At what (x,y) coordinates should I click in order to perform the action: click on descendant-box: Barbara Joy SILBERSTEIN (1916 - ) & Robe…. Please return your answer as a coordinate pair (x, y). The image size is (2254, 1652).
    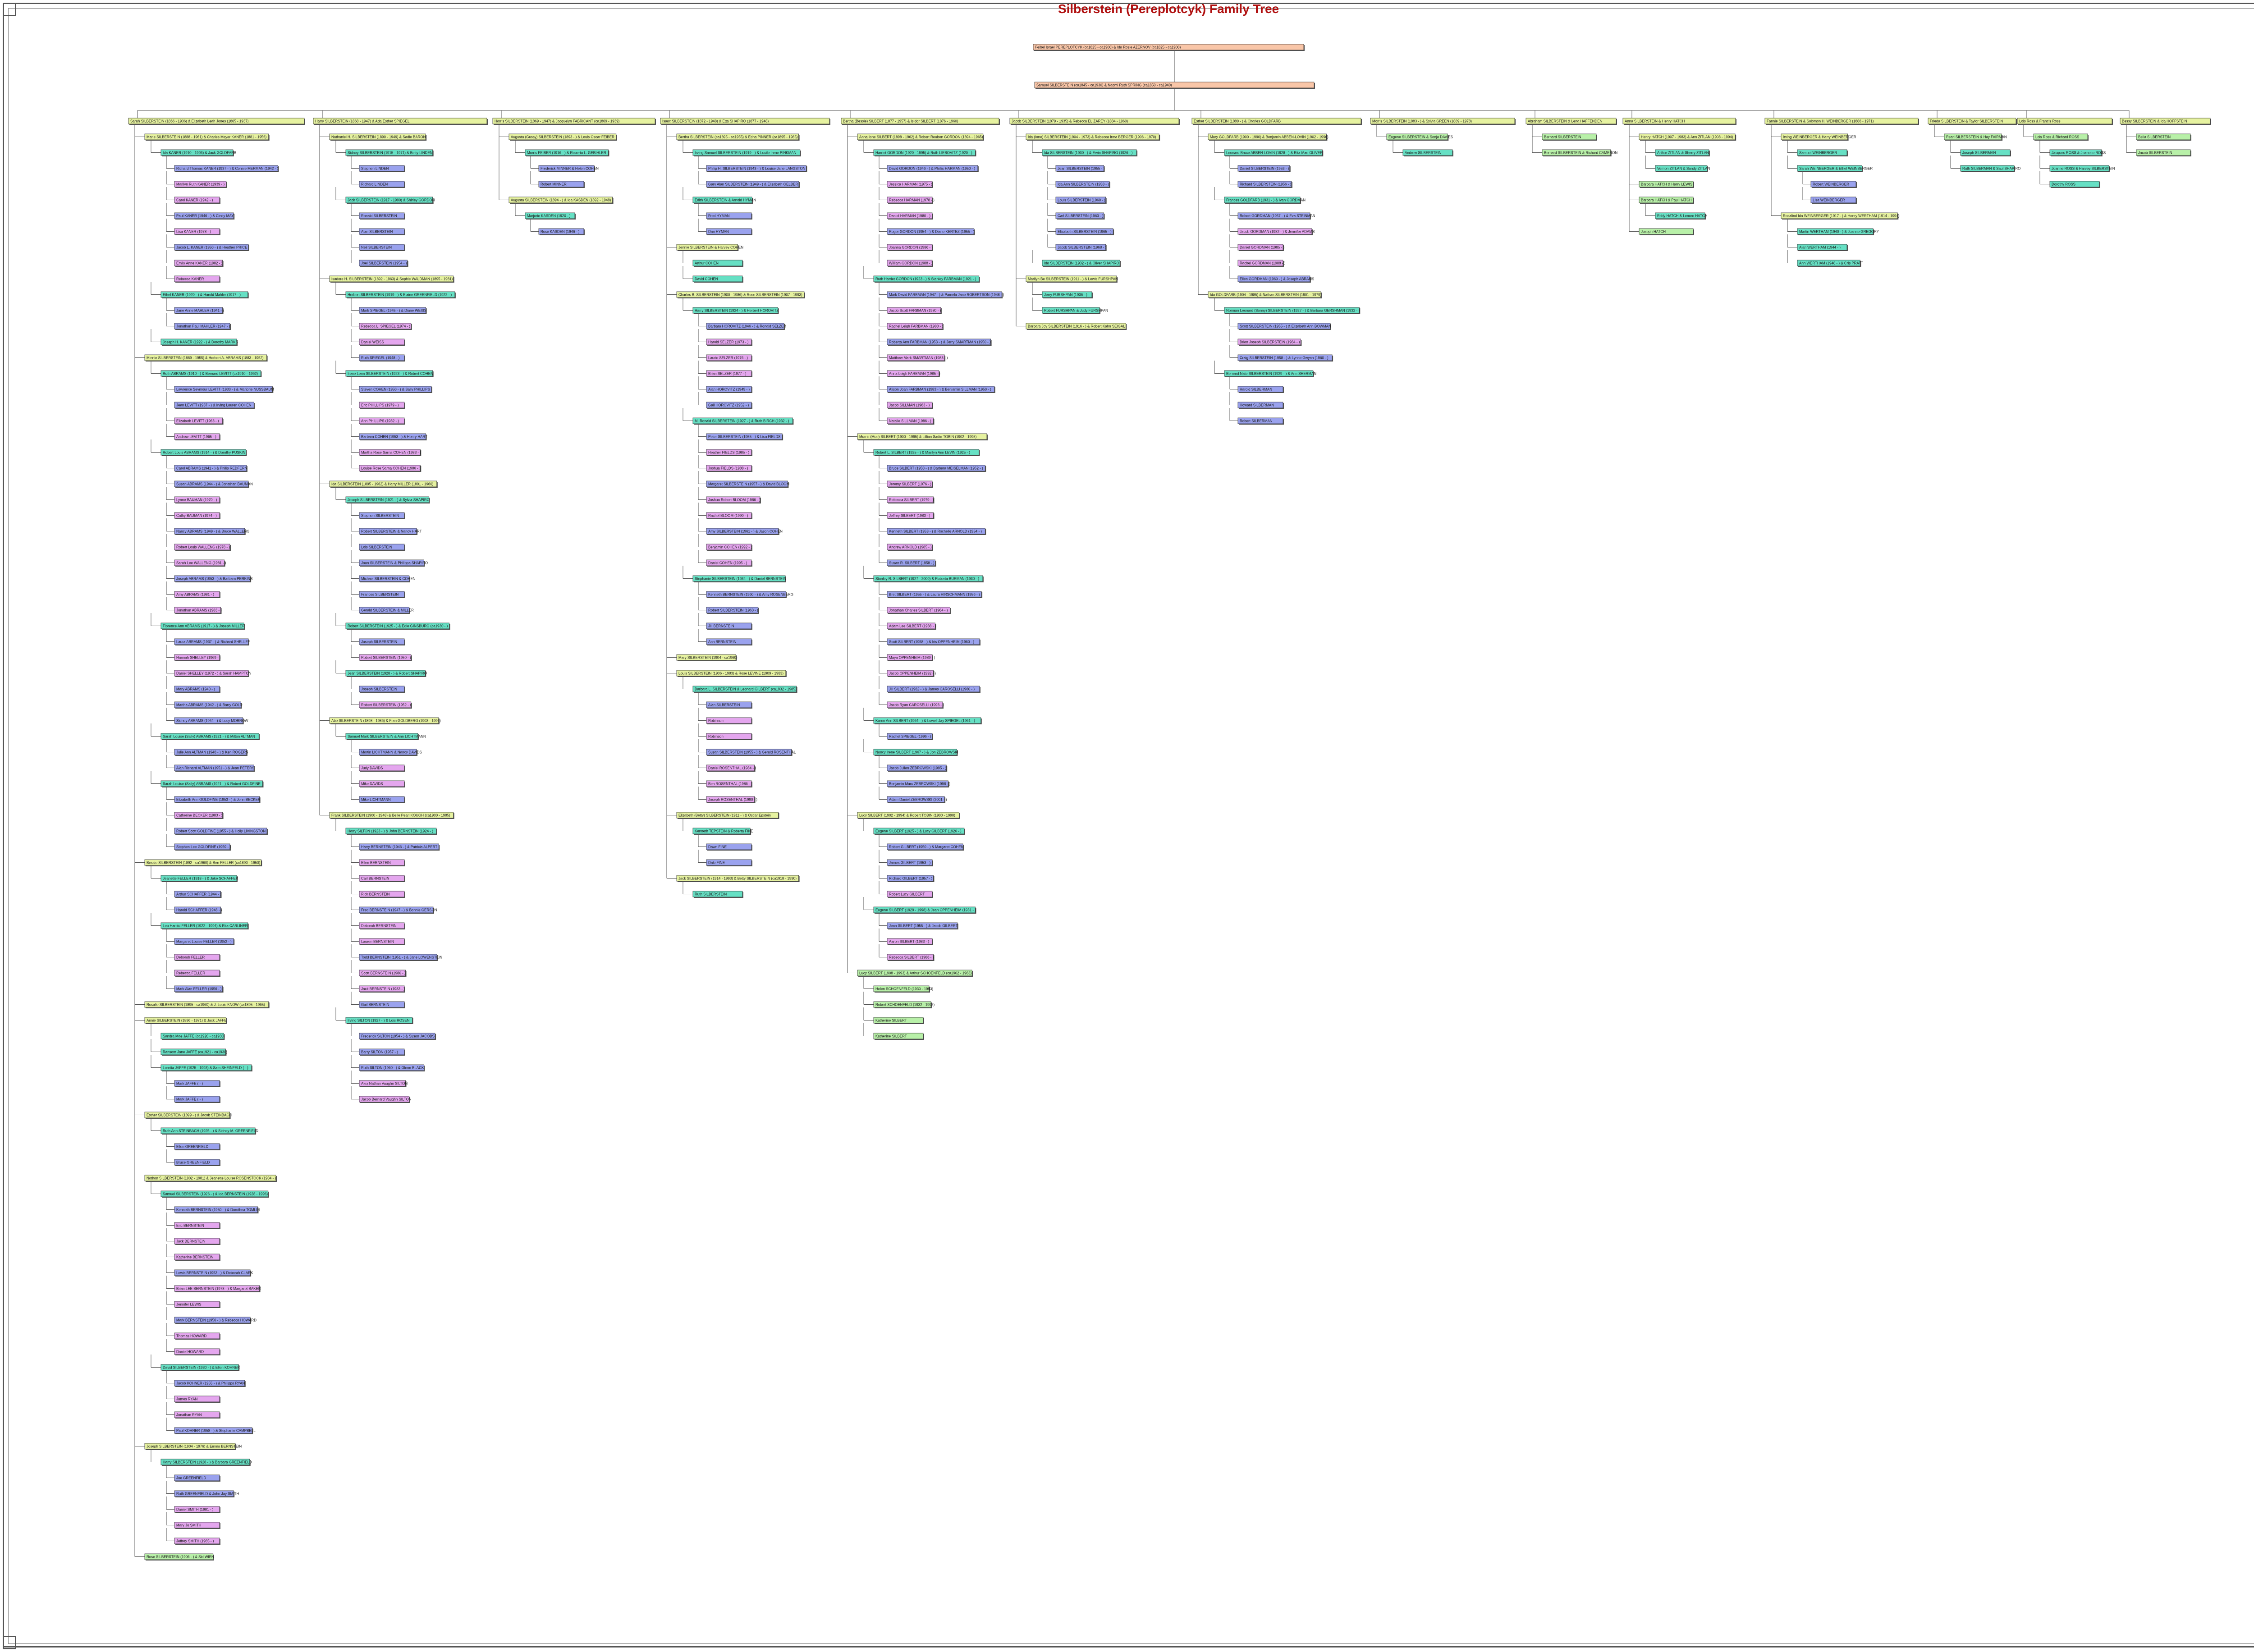
    Looking at the image, I should click on (1076, 326).